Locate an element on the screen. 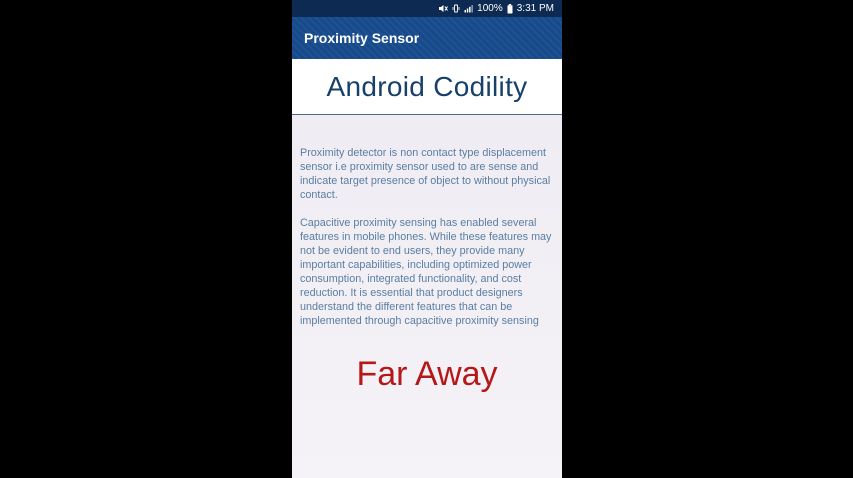 The width and height of the screenshot is (853, 478). signal-icon is located at coordinates (469, 8).